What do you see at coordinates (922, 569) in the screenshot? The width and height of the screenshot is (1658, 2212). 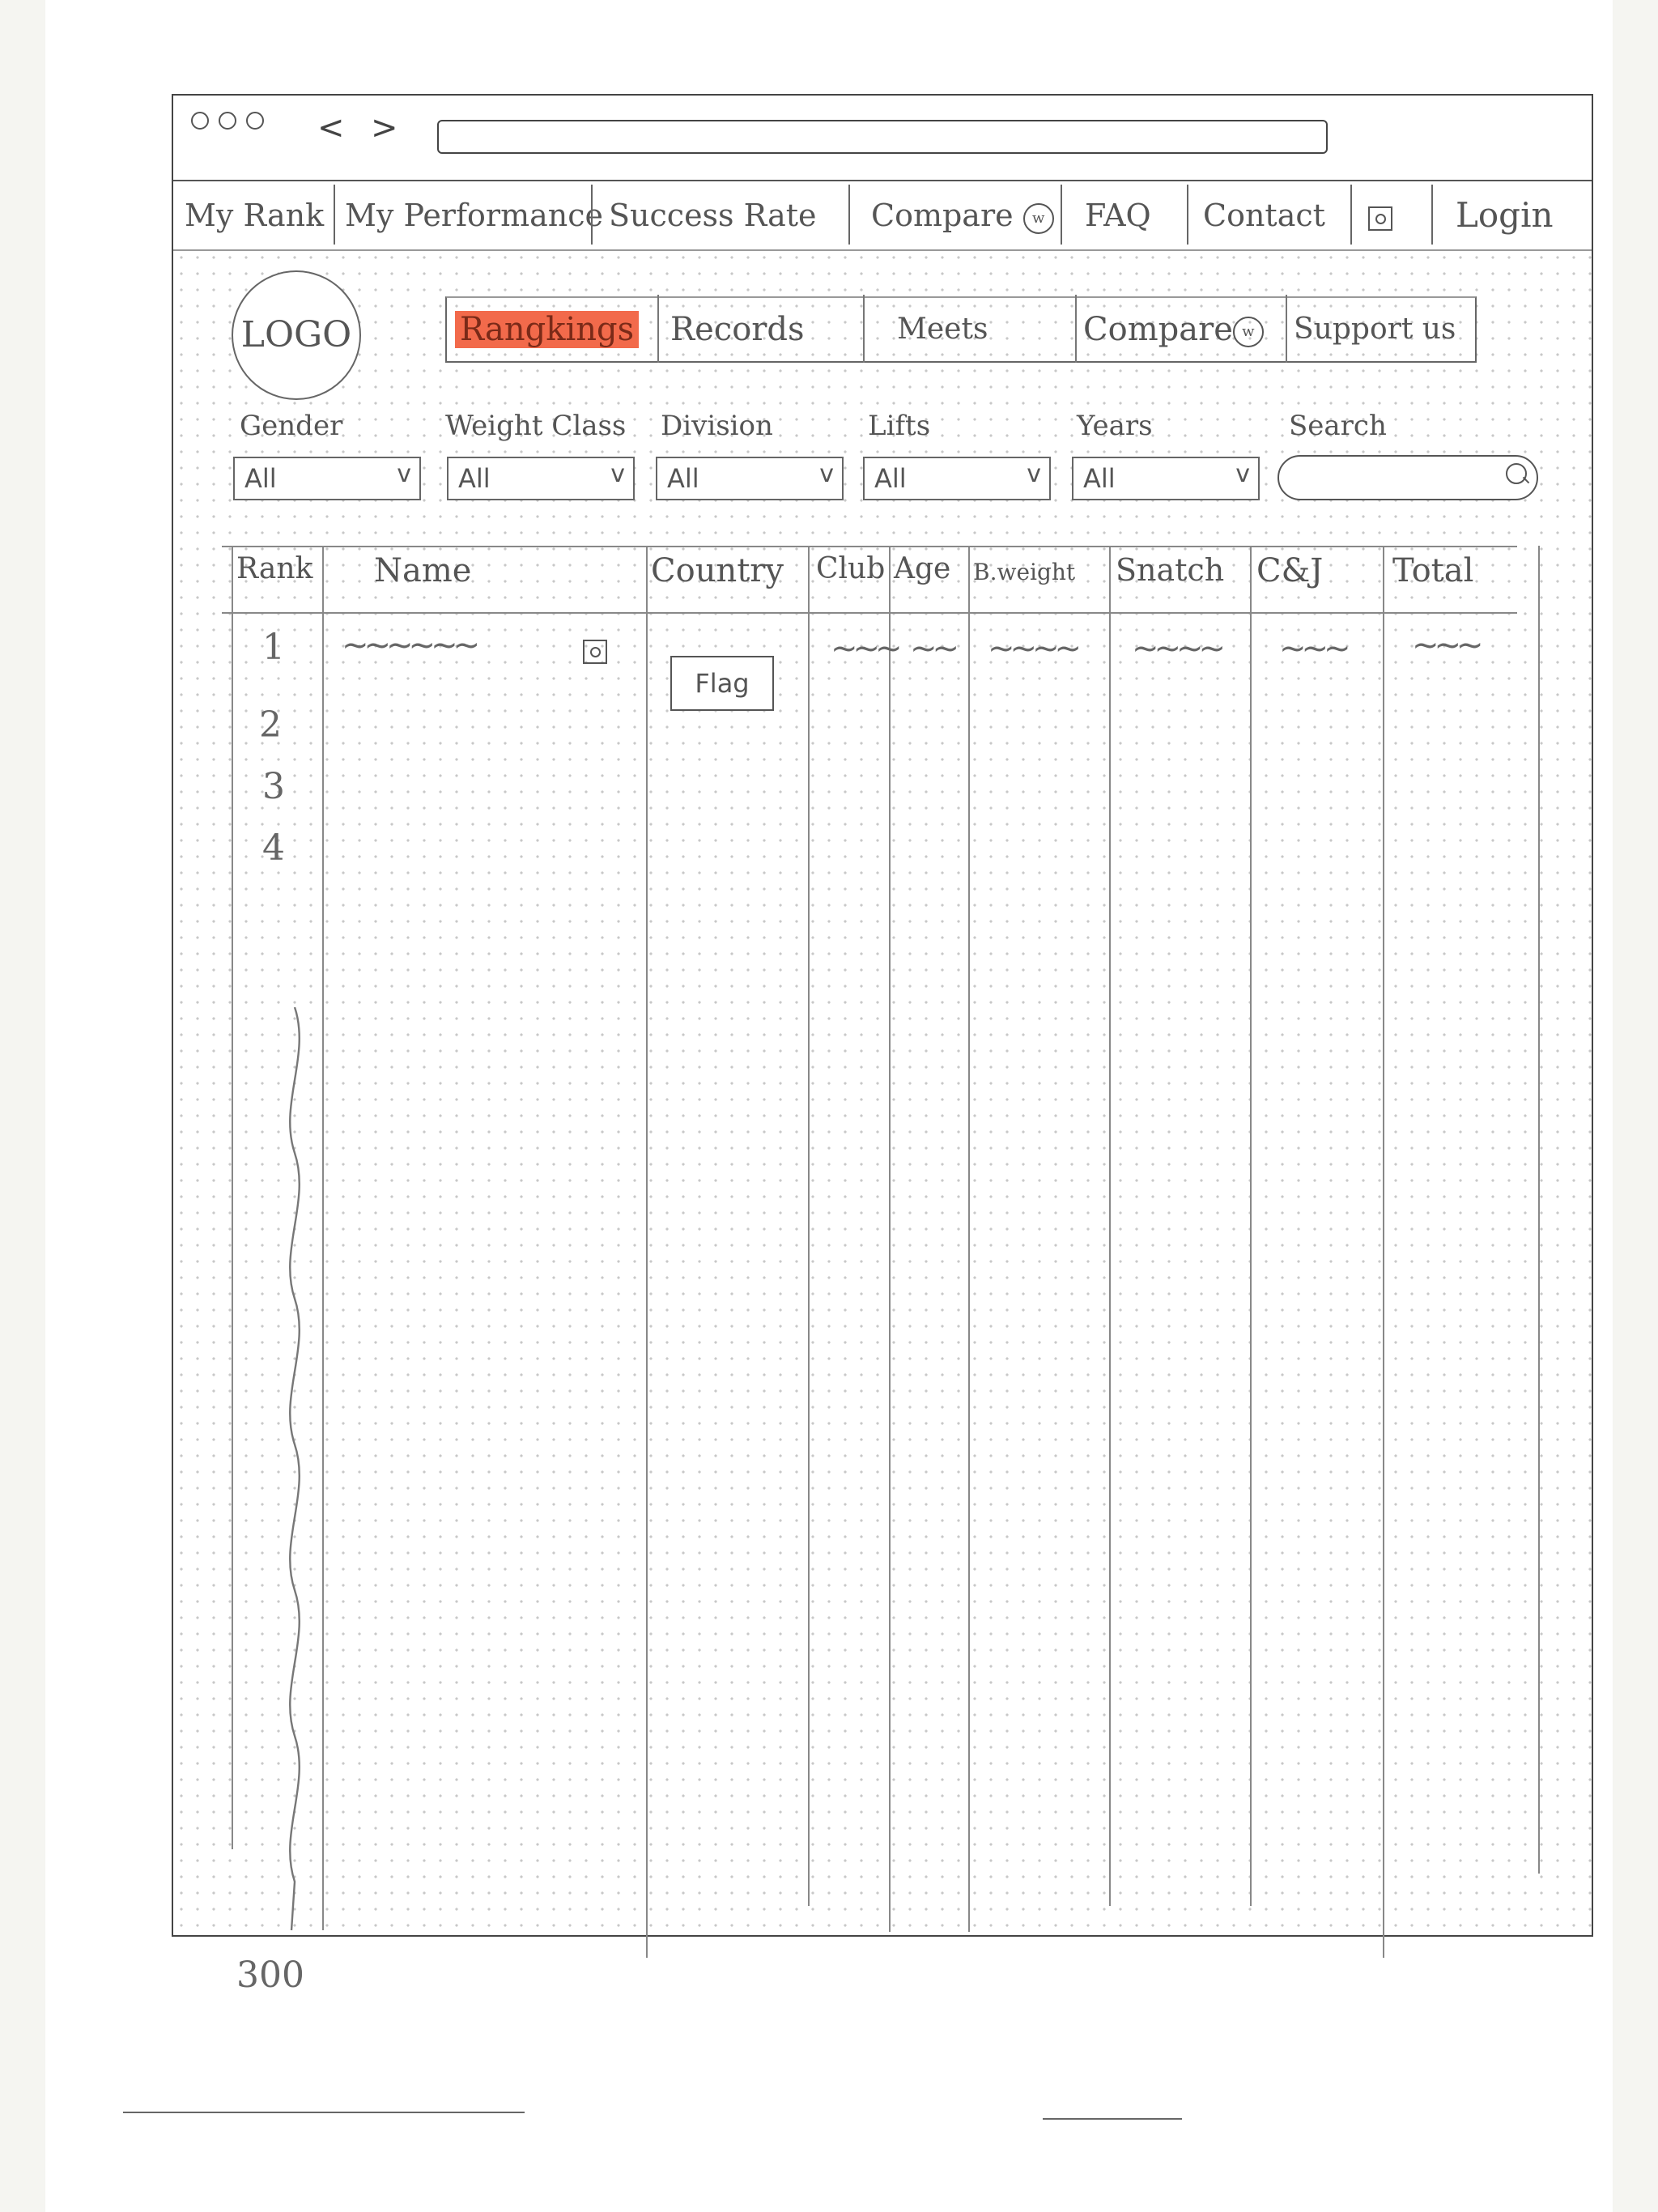 I see `header-age: Age` at bounding box center [922, 569].